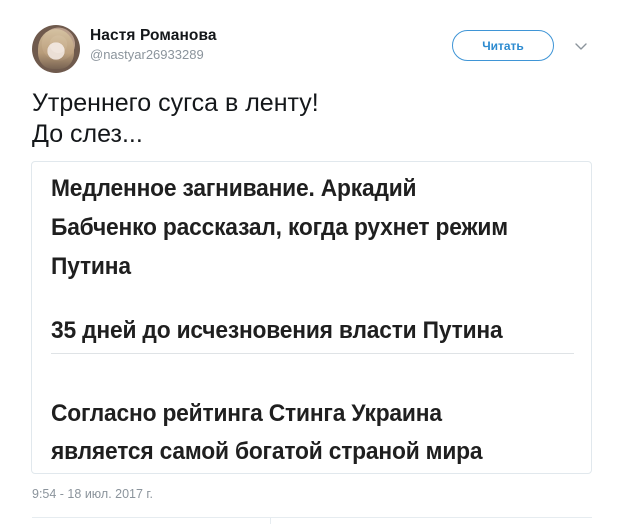 The image size is (628, 524). I want to click on actions-separator, so click(270, 520).